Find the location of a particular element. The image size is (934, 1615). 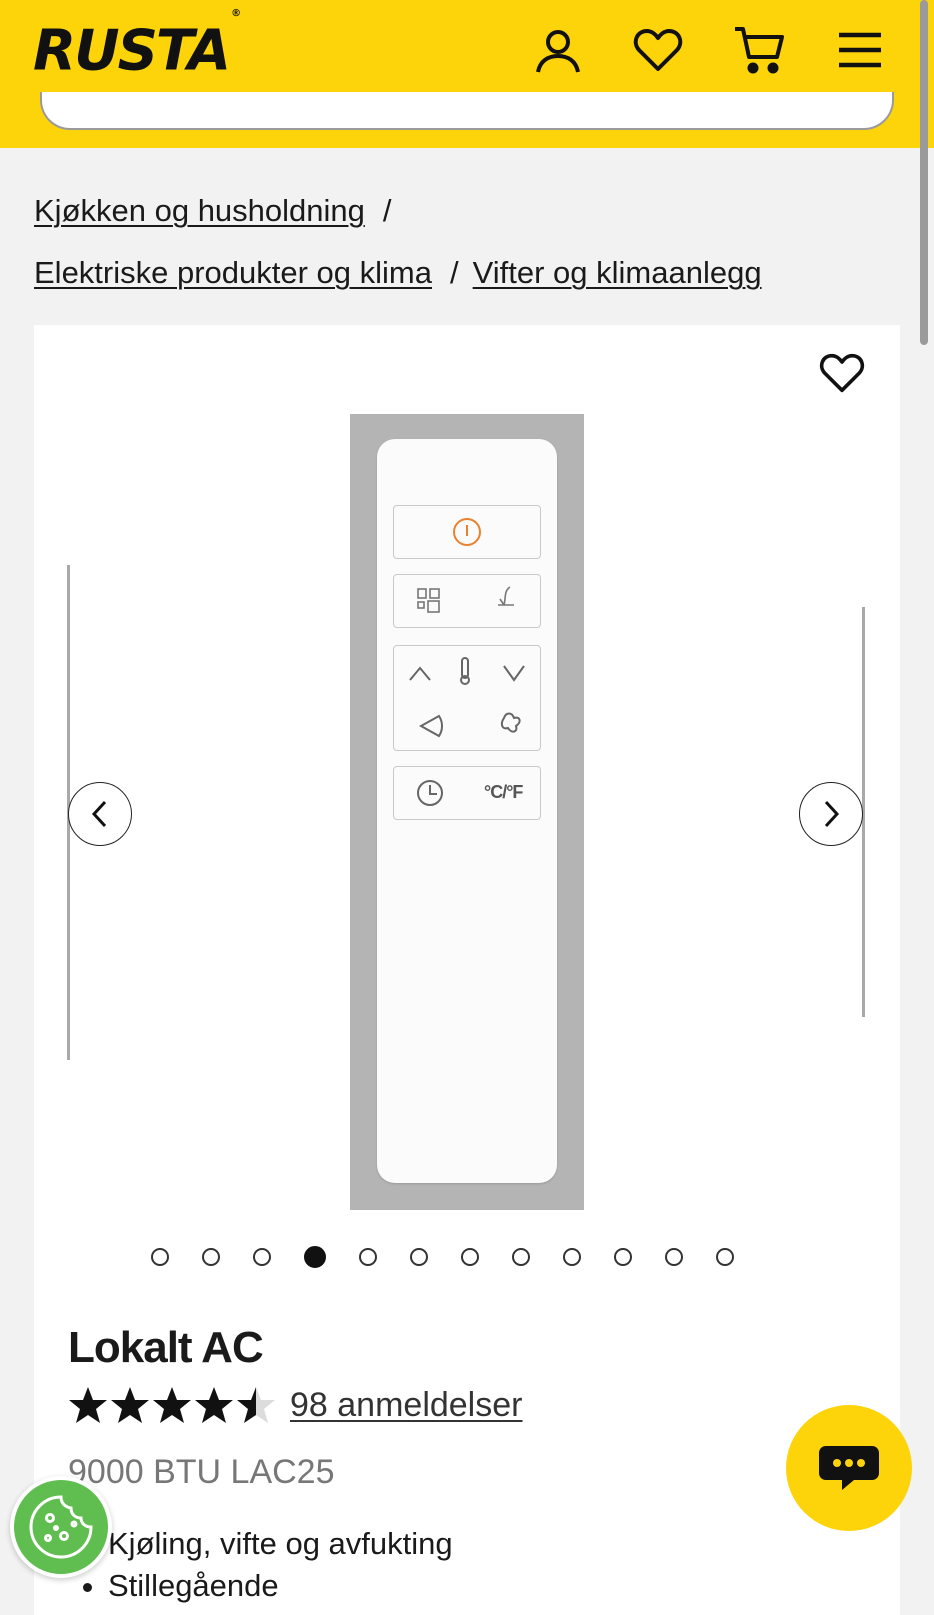

gallery-pagination is located at coordinates (442, 1258).